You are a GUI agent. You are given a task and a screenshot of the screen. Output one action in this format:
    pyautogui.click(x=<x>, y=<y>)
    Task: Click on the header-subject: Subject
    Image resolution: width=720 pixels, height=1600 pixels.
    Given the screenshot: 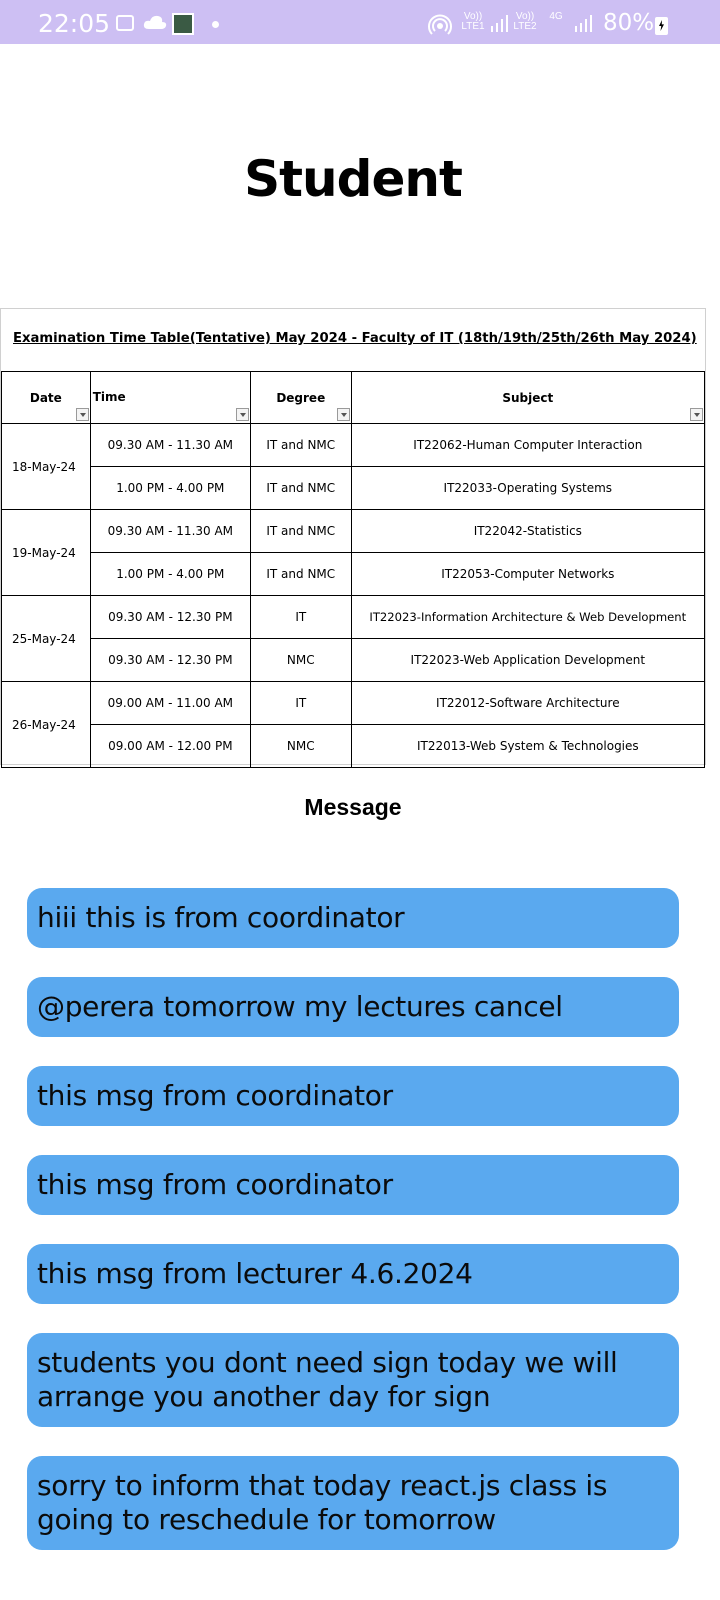 What is the action you would take?
    pyautogui.click(x=528, y=397)
    